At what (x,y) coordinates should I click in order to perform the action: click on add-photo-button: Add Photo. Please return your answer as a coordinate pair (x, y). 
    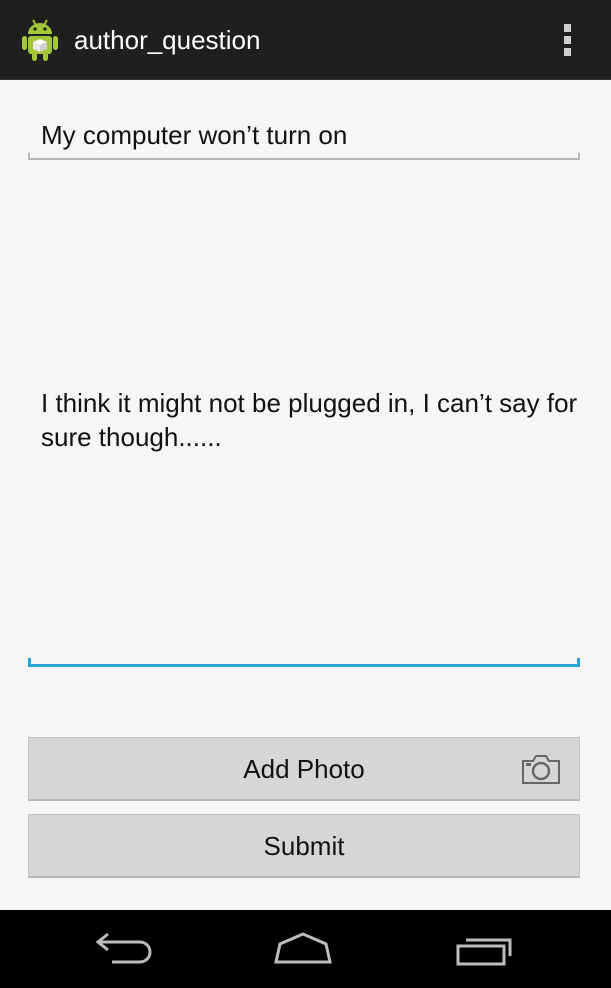
    Looking at the image, I should click on (304, 769).